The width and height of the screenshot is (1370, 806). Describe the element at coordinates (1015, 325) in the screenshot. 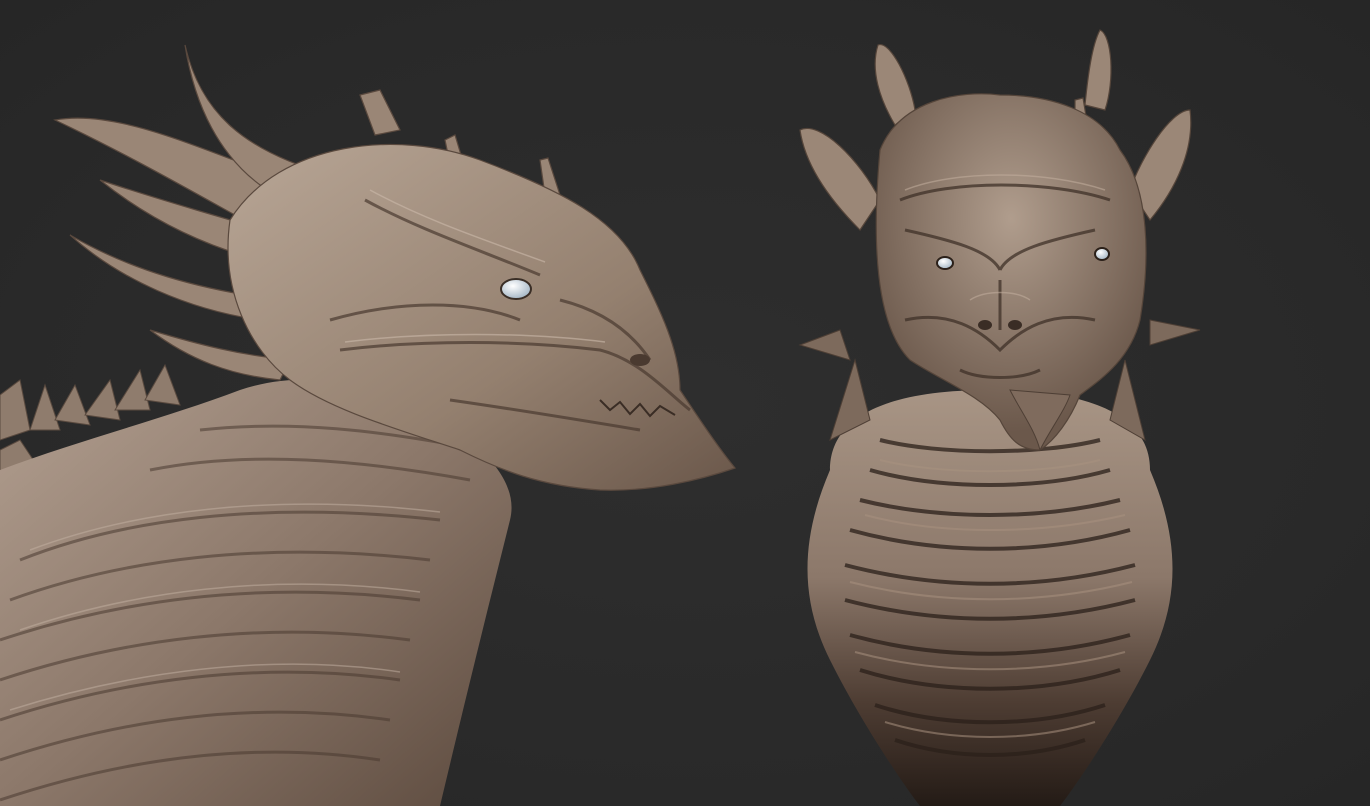

I see `front-nostril-right` at that location.